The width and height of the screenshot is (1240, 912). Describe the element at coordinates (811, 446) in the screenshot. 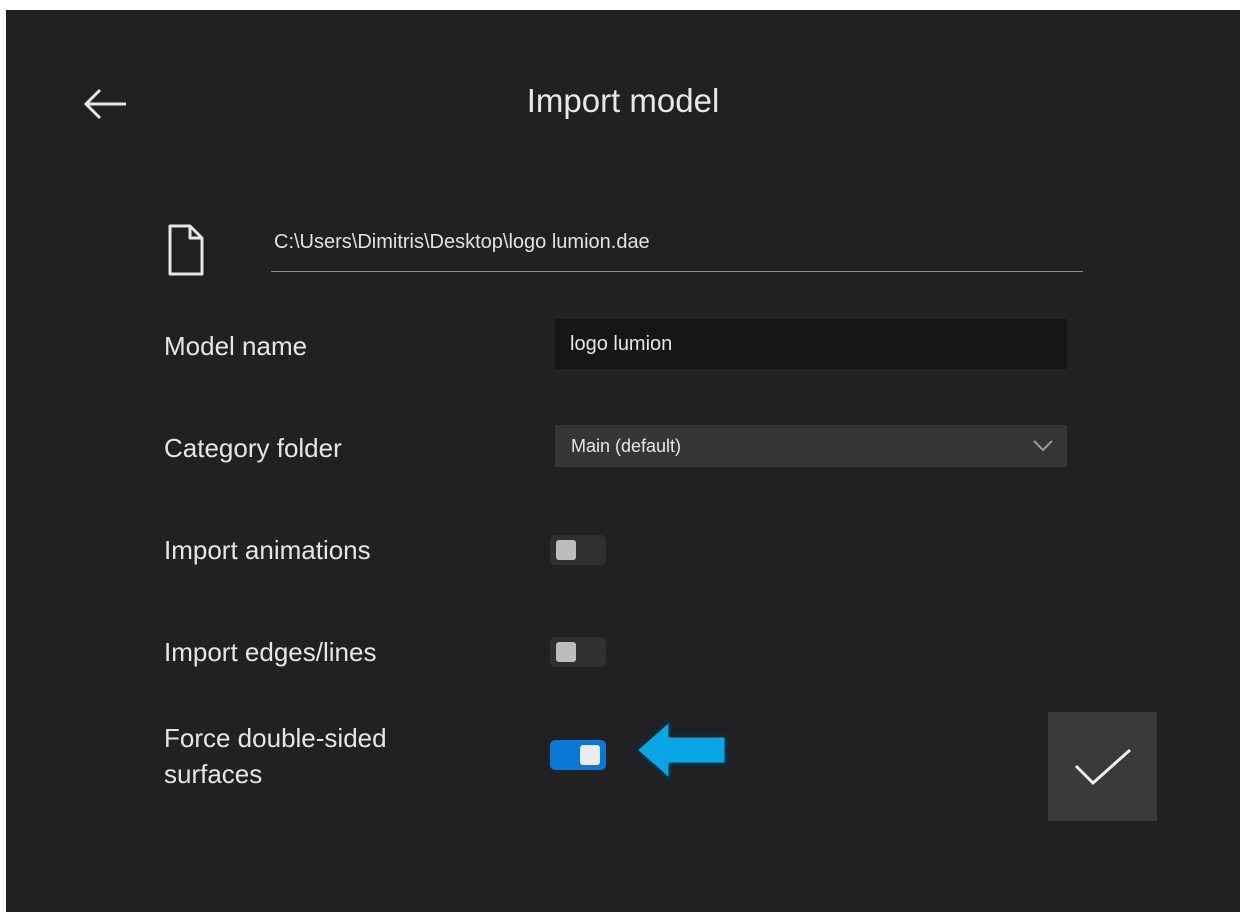

I see `category-folder-select: Main (default)` at that location.